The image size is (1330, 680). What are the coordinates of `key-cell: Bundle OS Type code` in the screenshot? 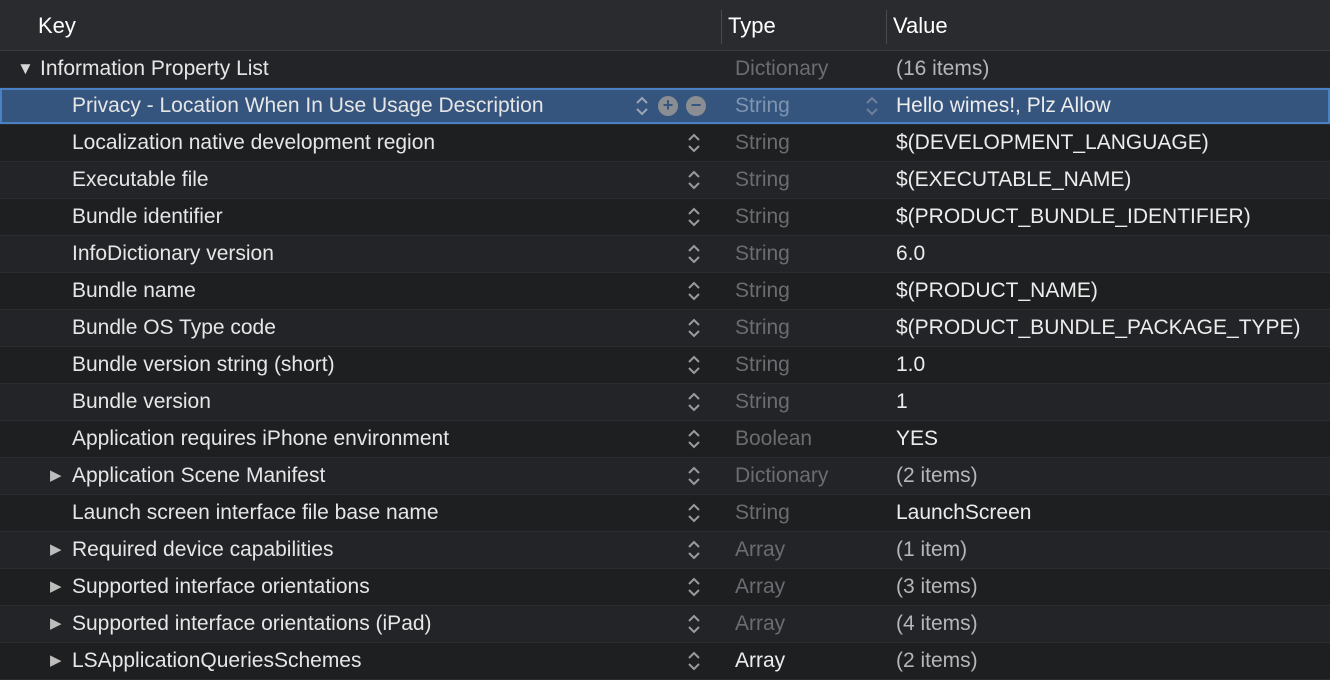 It's located at (174, 328).